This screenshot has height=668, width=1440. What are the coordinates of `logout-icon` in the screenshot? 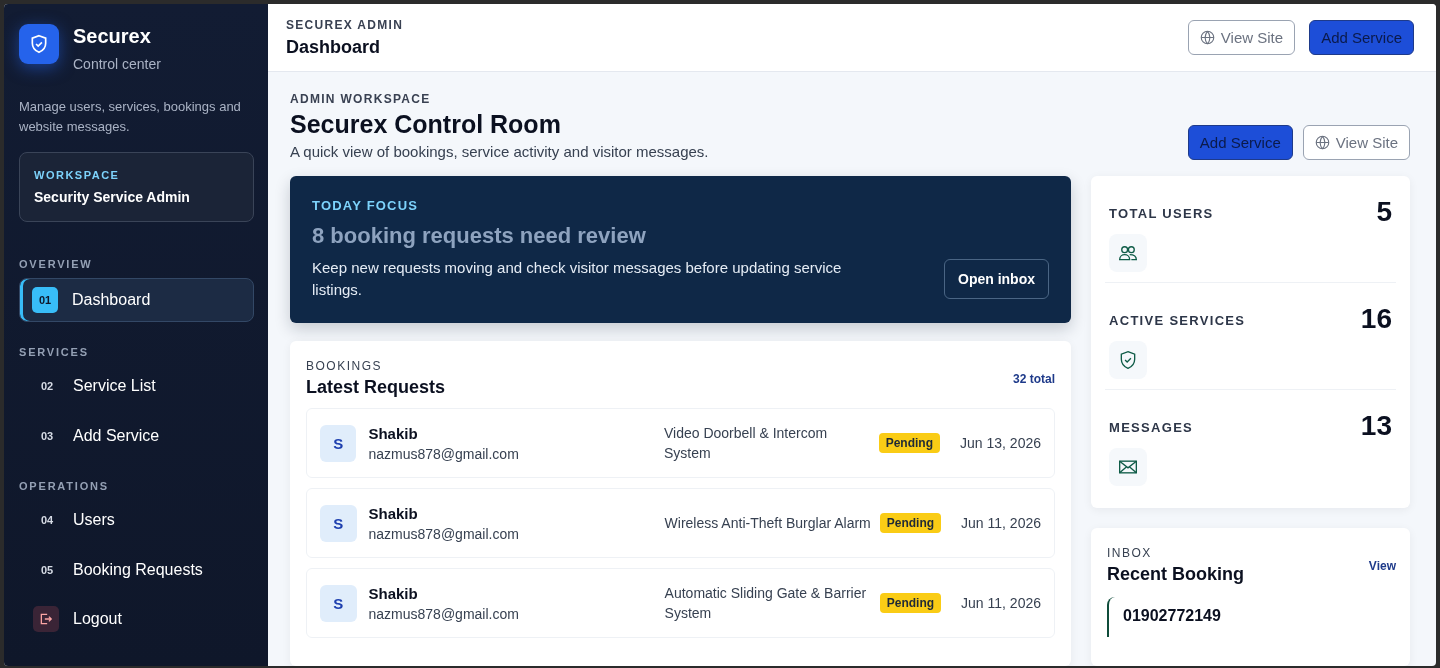 It's located at (46, 619).